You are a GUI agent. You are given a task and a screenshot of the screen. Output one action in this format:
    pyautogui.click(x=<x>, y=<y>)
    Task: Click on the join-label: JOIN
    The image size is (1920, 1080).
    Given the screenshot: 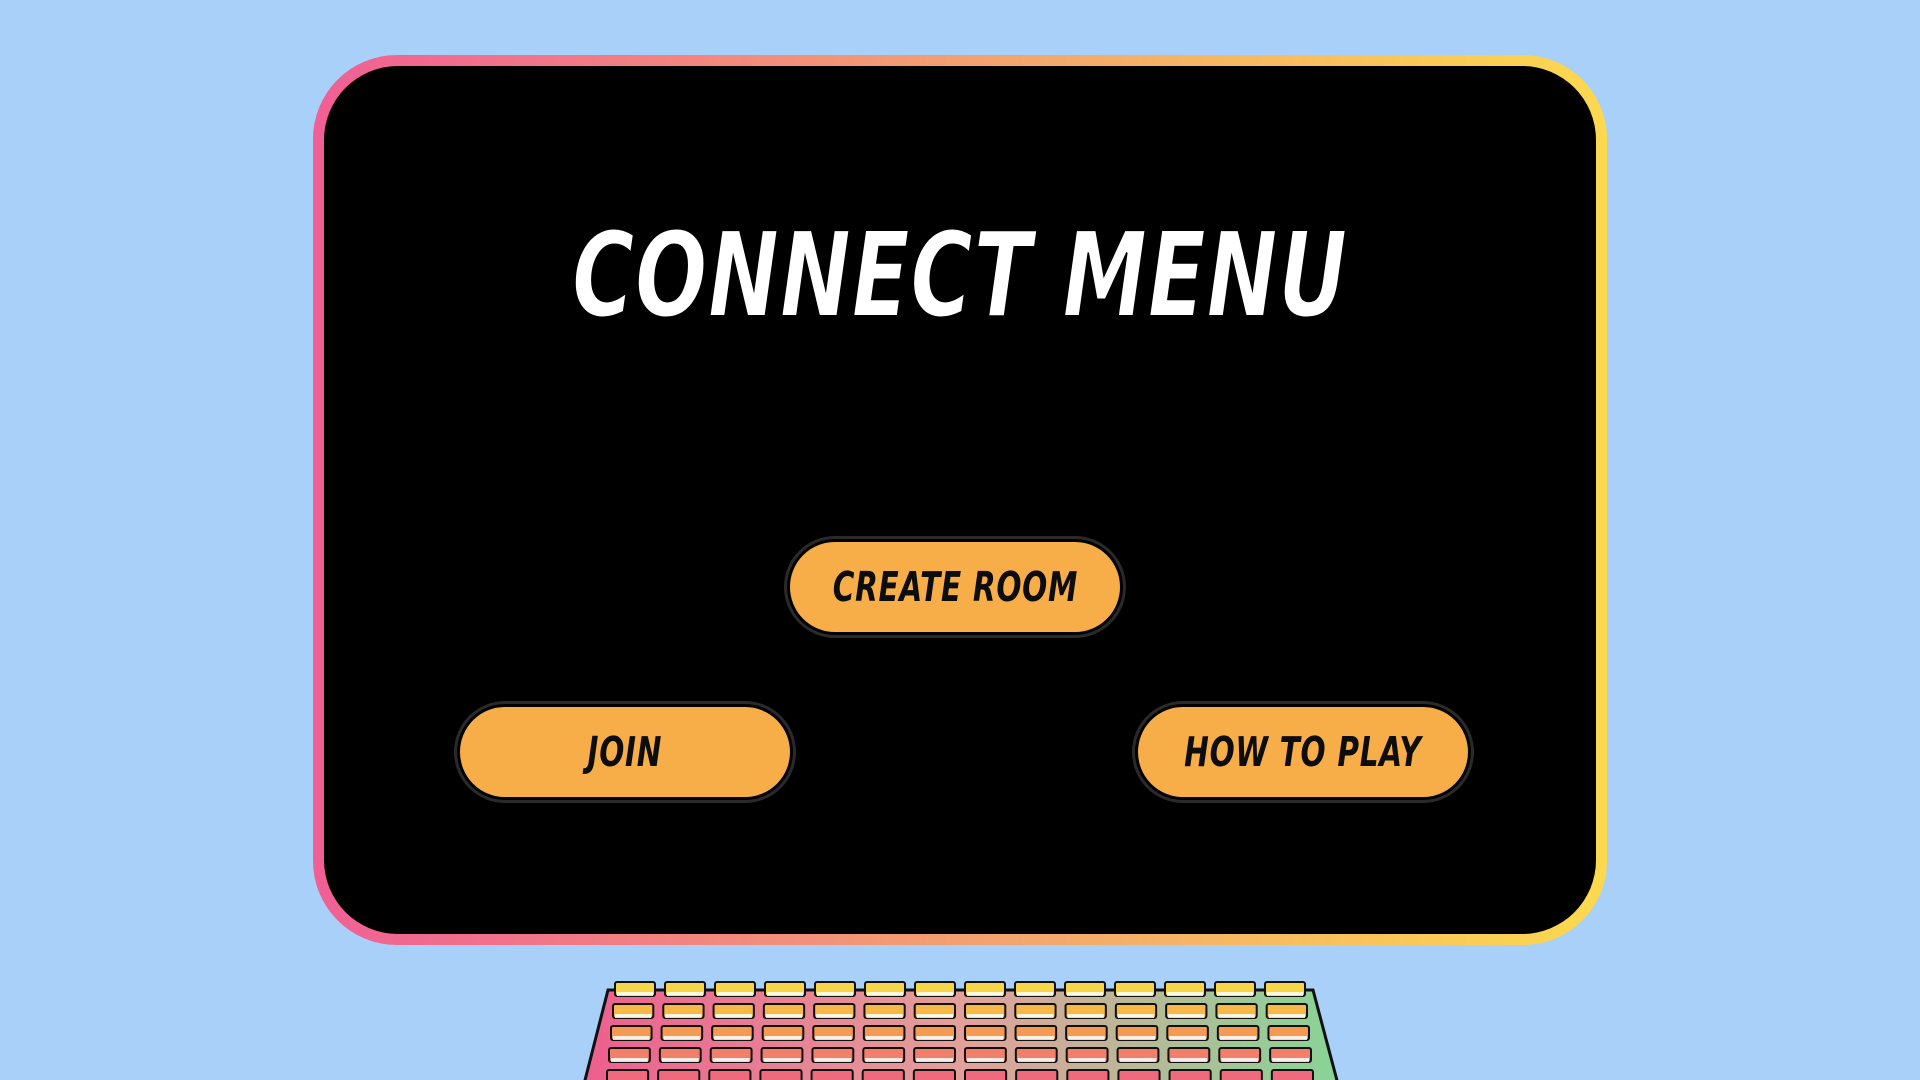 What is the action you would take?
    pyautogui.click(x=625, y=752)
    